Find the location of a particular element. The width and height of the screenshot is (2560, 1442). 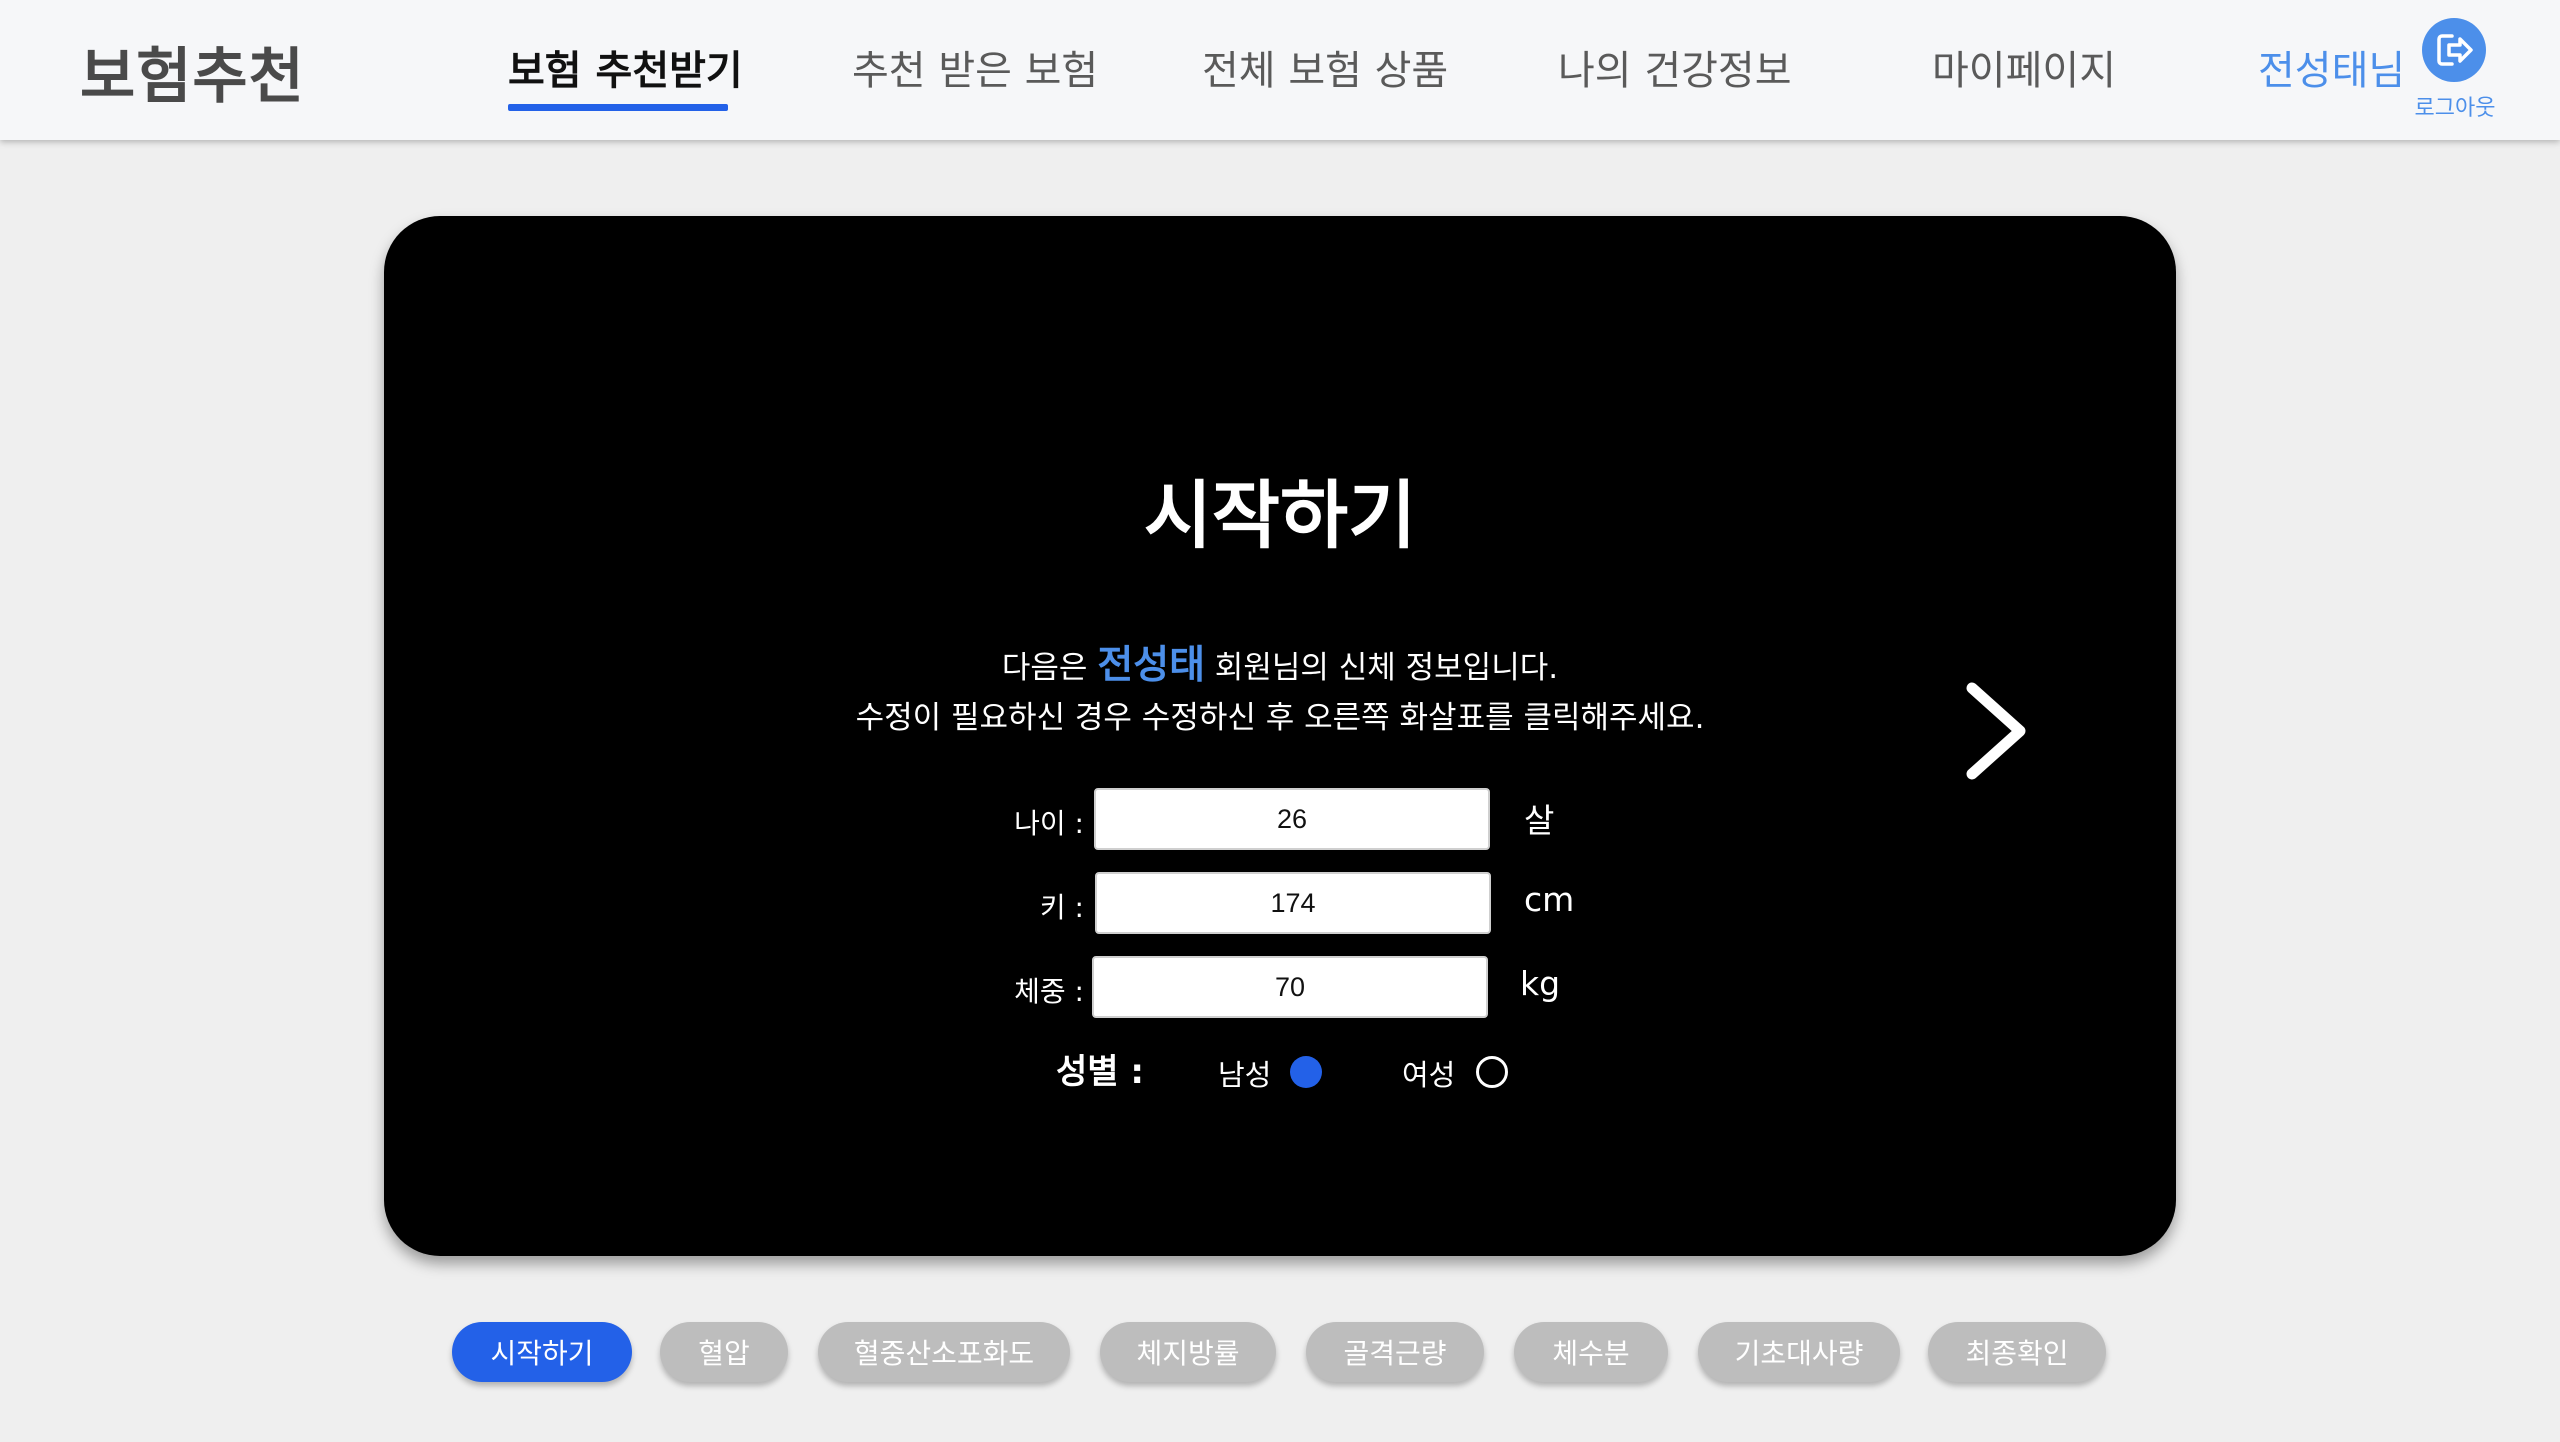

step-start: 시작하기 is located at coordinates (542, 1352).